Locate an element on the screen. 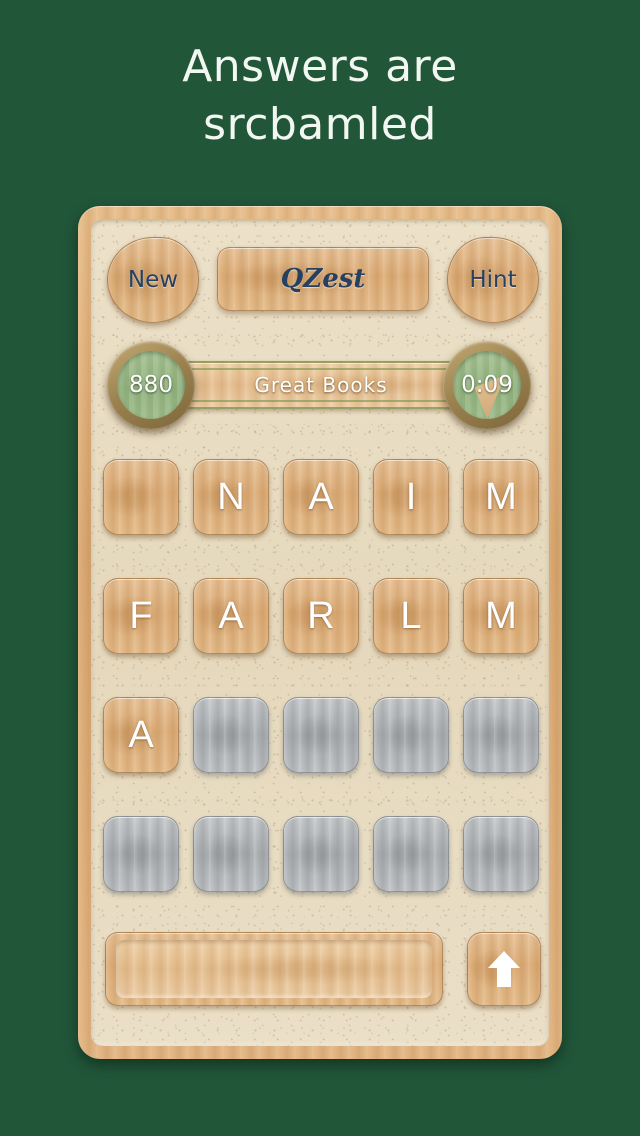  score-dial-face: 880 is located at coordinates (151, 385).